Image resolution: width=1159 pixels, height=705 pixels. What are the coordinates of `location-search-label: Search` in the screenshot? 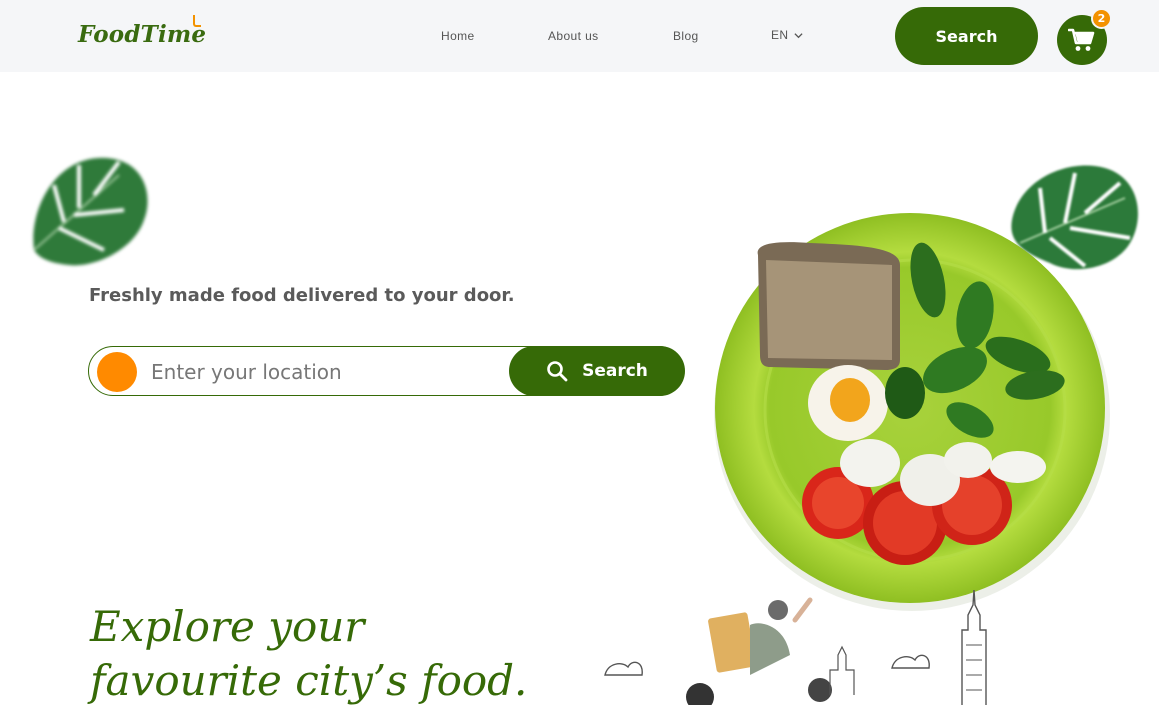 It's located at (615, 371).